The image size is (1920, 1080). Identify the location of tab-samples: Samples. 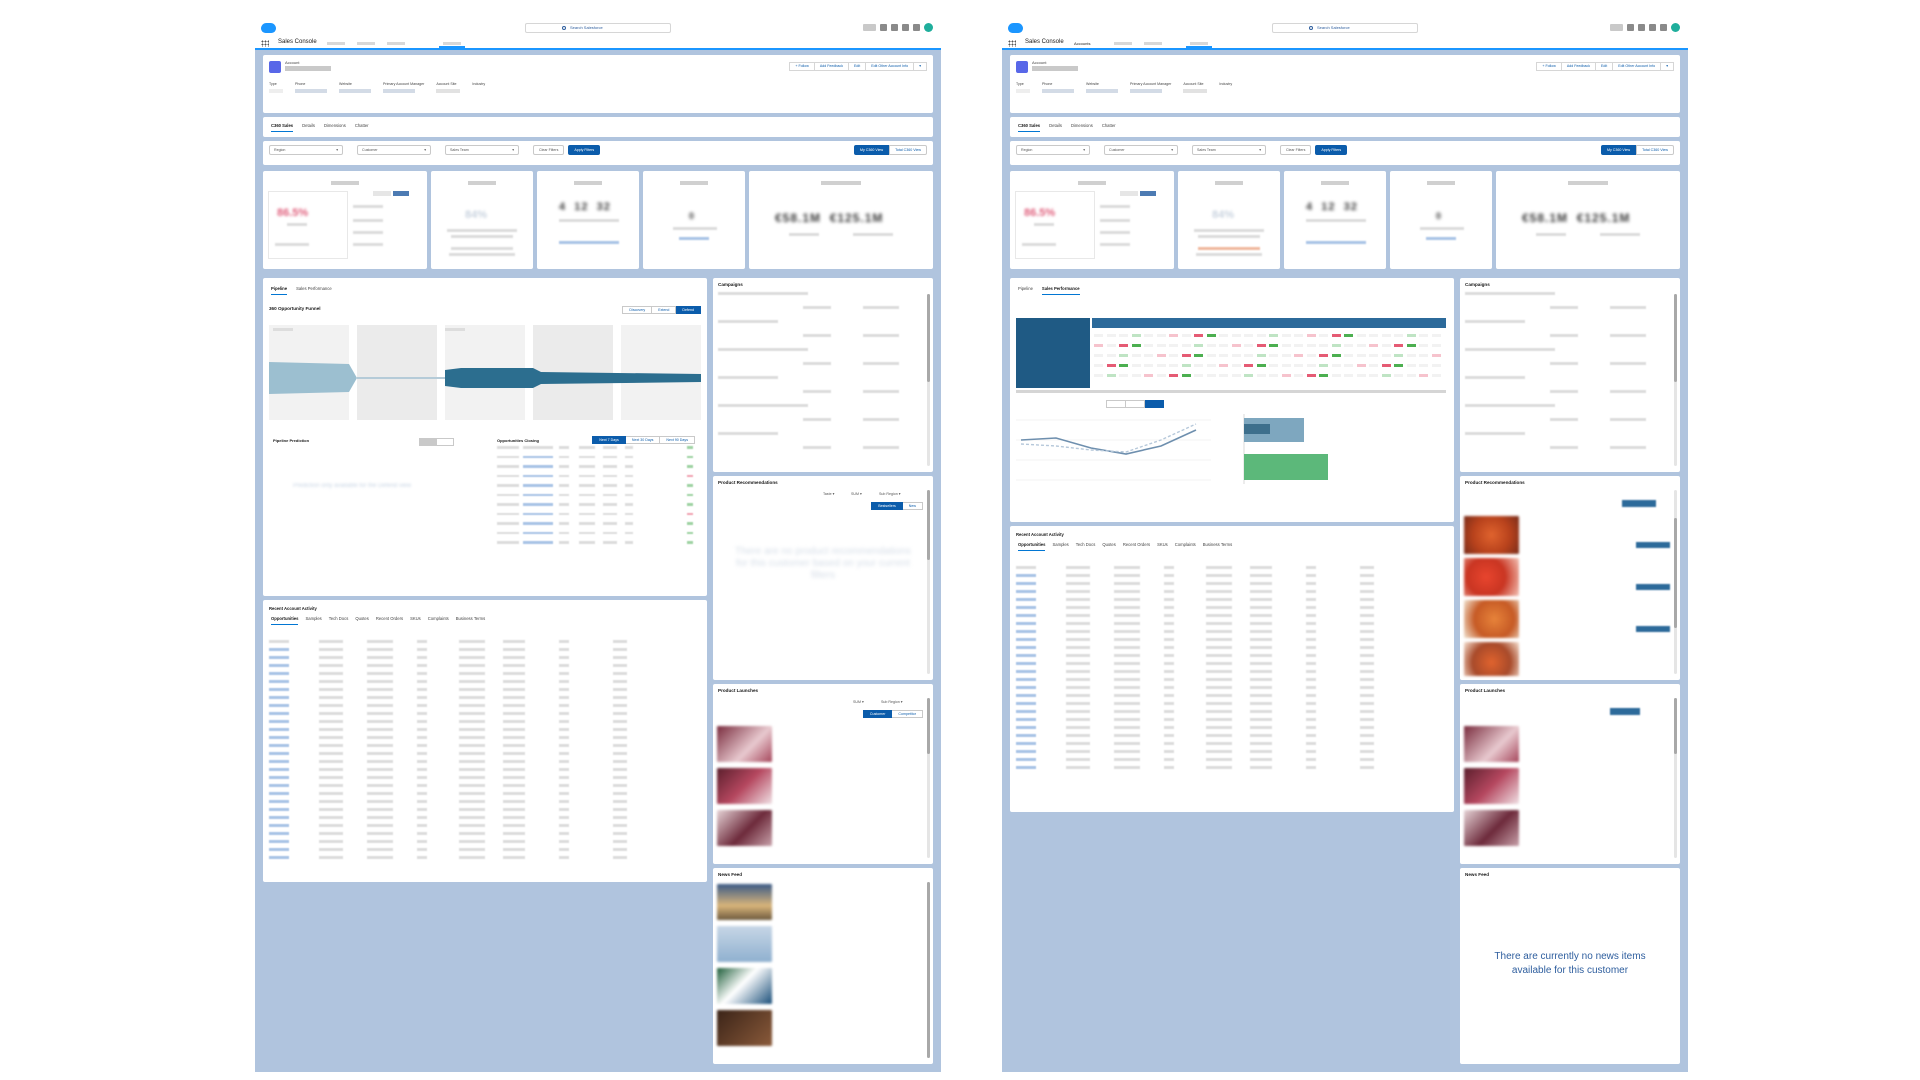
(1060, 546).